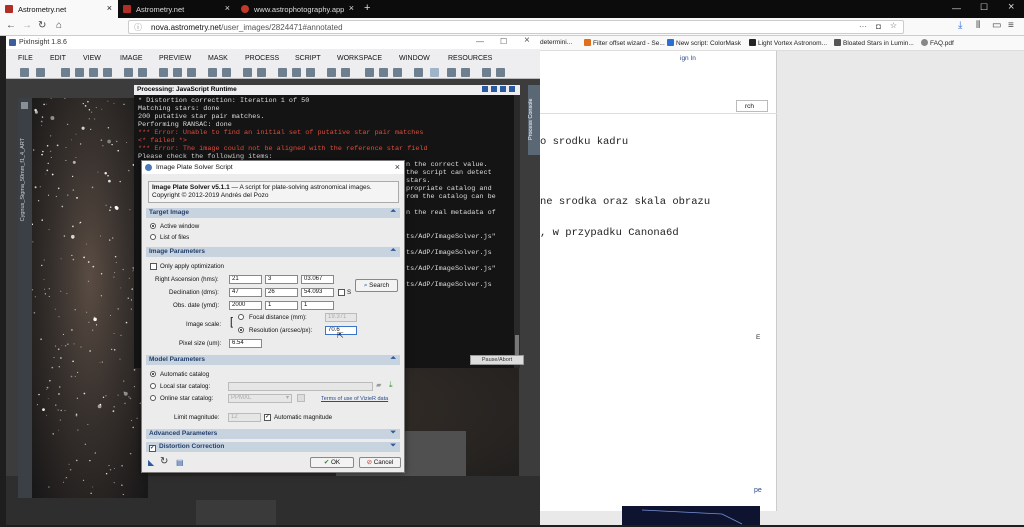  Describe the element at coordinates (65, 72) in the screenshot. I see `new-image-icon` at that location.